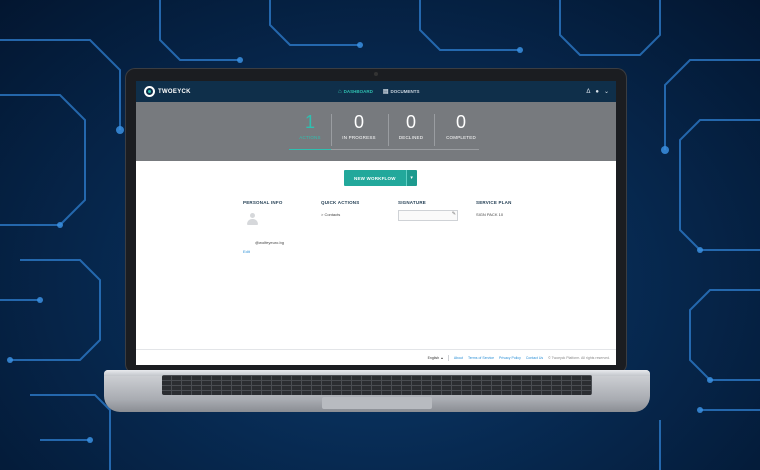 The image size is (760, 470). Describe the element at coordinates (481, 358) in the screenshot. I see `footer-link-terms: Terms of Service` at that location.